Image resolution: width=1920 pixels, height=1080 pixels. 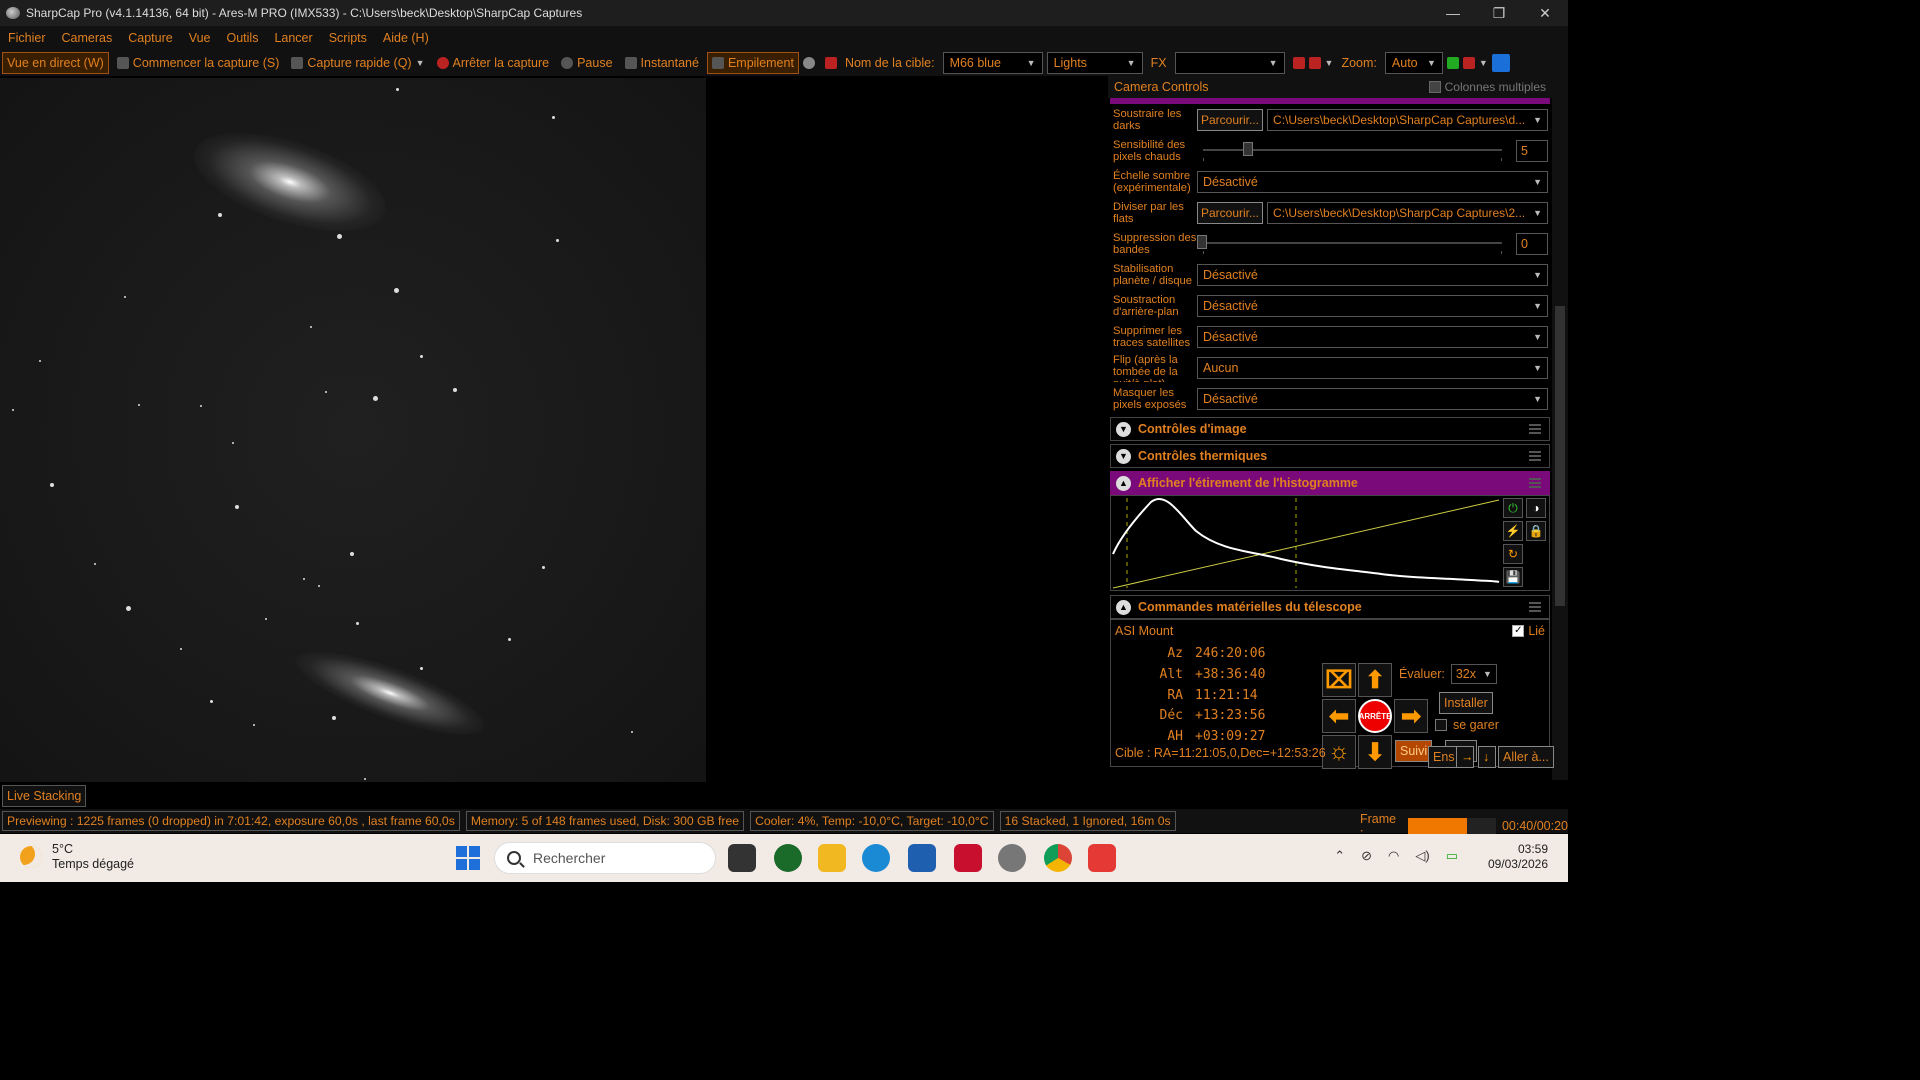 I want to click on crosshair-icon, so click(x=1314, y=63).